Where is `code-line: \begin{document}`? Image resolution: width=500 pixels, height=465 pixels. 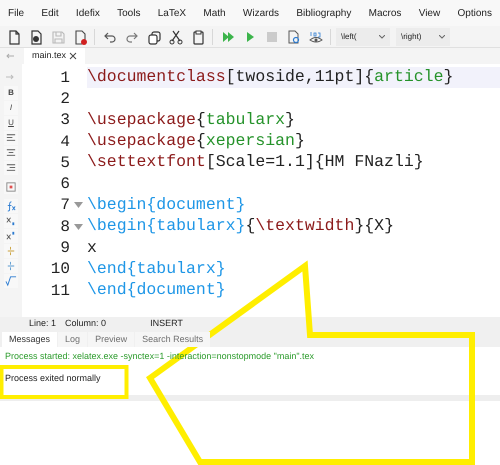 code-line: \begin{document} is located at coordinates (166, 205).